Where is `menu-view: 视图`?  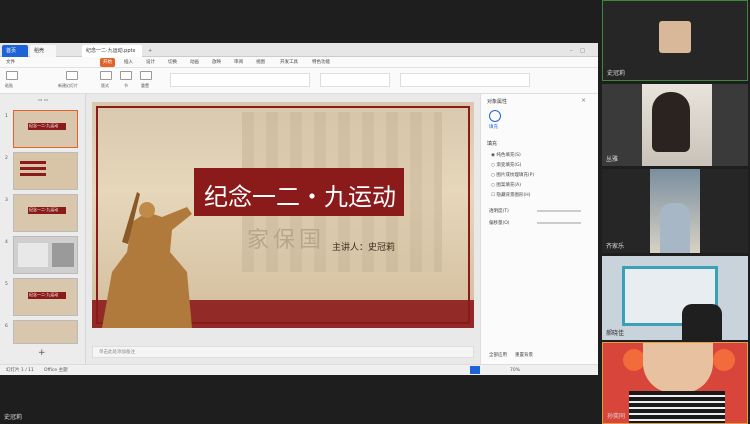
menu-view: 视图 is located at coordinates (260, 62).